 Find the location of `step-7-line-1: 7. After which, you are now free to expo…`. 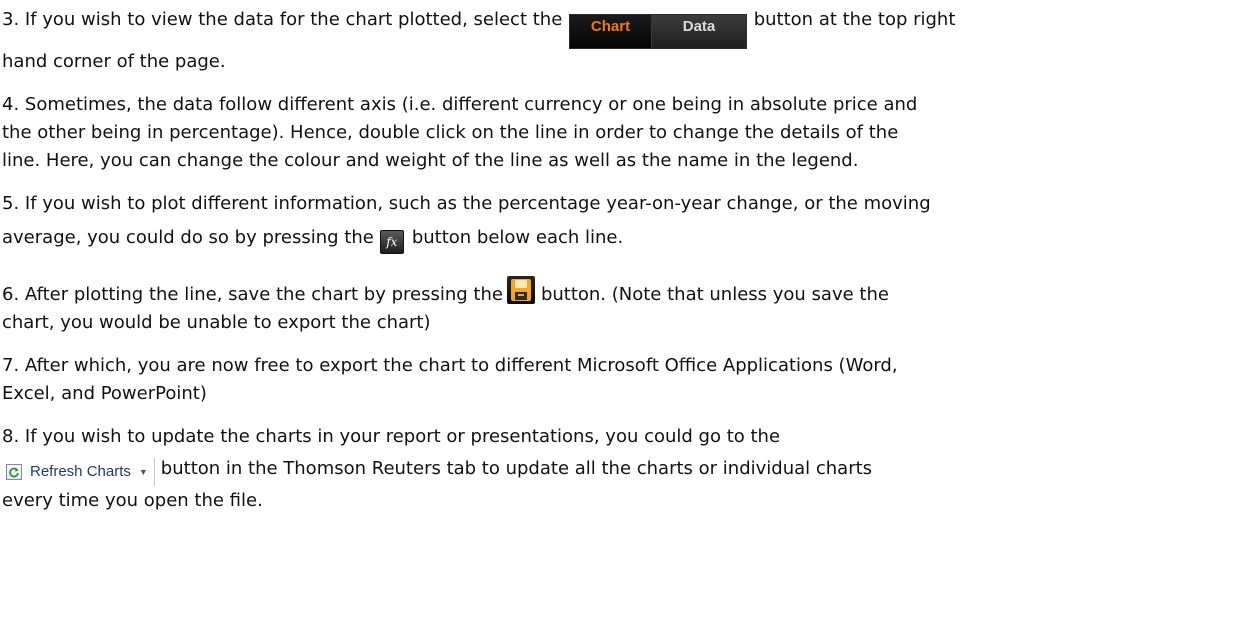

step-7-line-1: 7. After which, you are now free to expo… is located at coordinates (450, 365).